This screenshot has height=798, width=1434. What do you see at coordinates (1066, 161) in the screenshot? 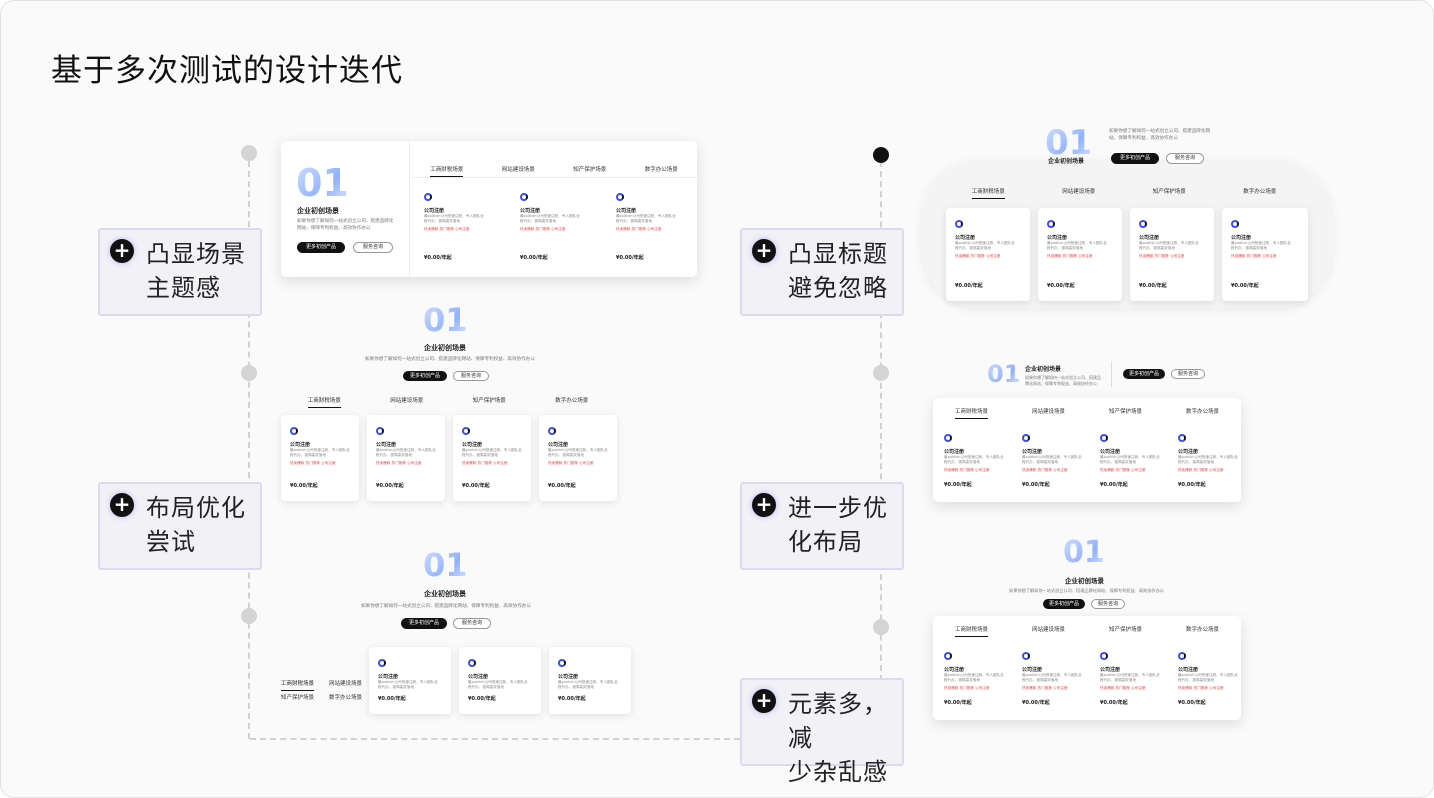
I see `scene-title: 企业初创场景` at bounding box center [1066, 161].